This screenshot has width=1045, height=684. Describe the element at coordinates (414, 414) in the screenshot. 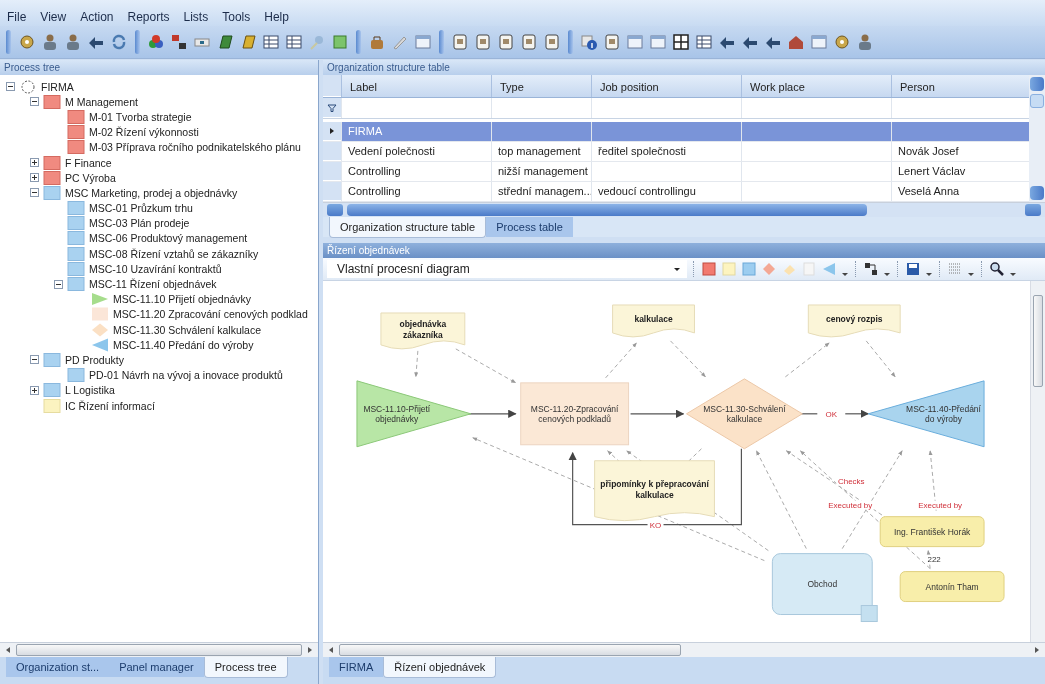

I see `start-shape` at that location.